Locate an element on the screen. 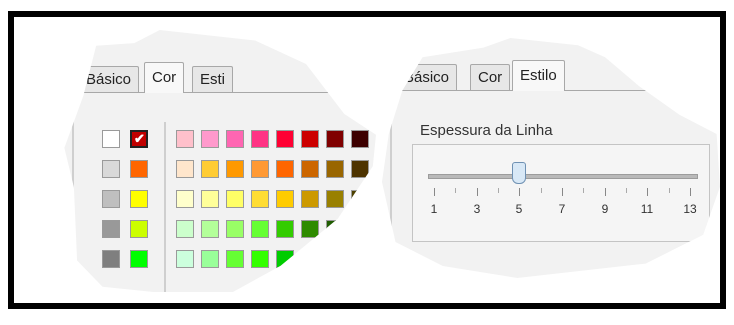 The image size is (734, 325). line-thickness-slider-thumb is located at coordinates (519, 173).